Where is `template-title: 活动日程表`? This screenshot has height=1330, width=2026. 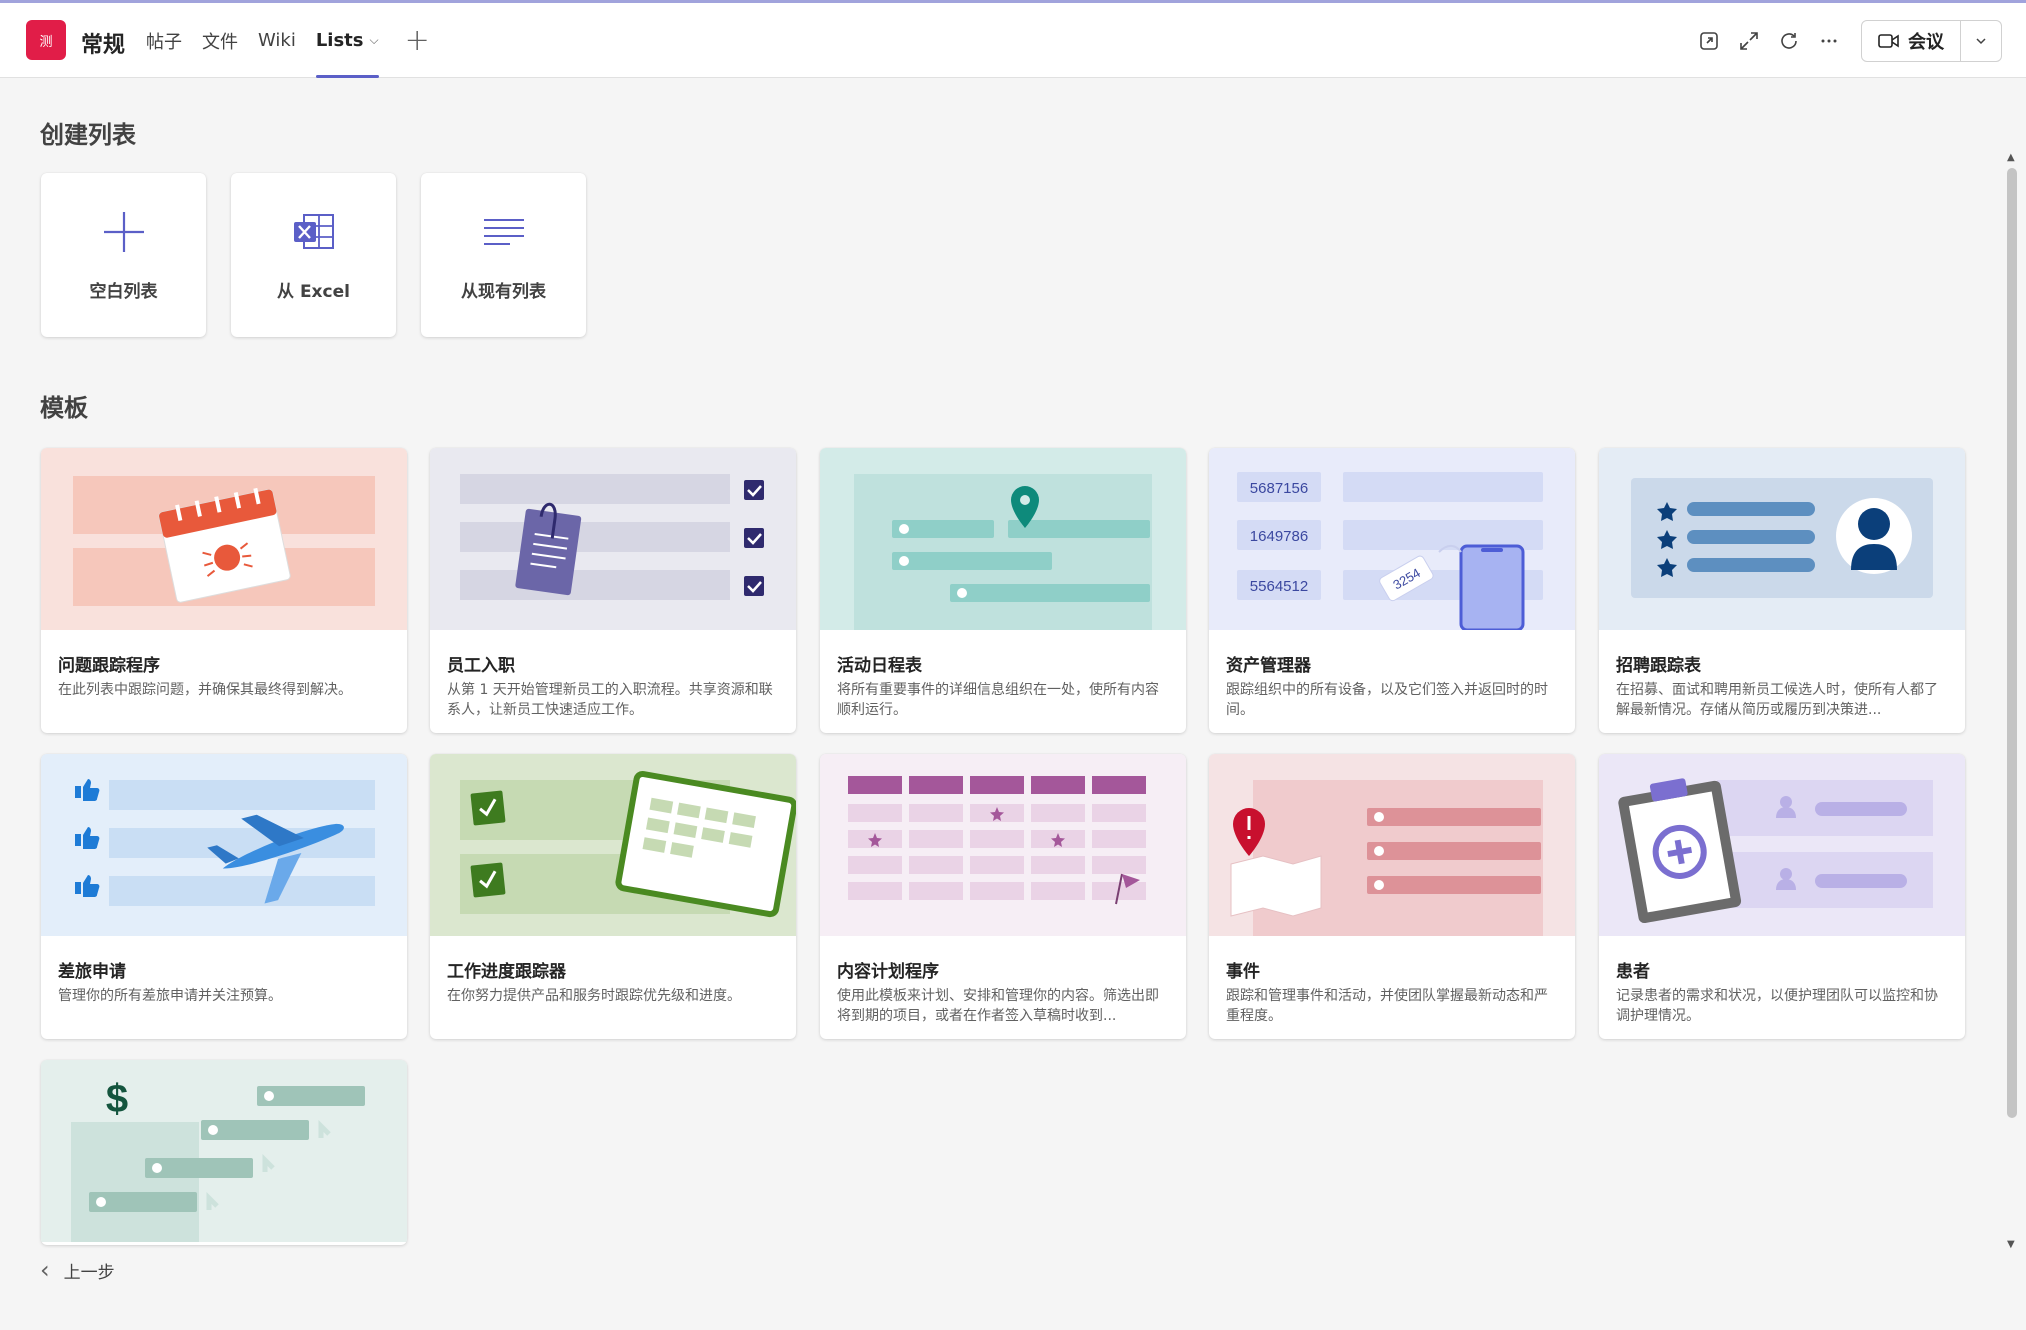
template-title: 活动日程表 is located at coordinates (879, 666).